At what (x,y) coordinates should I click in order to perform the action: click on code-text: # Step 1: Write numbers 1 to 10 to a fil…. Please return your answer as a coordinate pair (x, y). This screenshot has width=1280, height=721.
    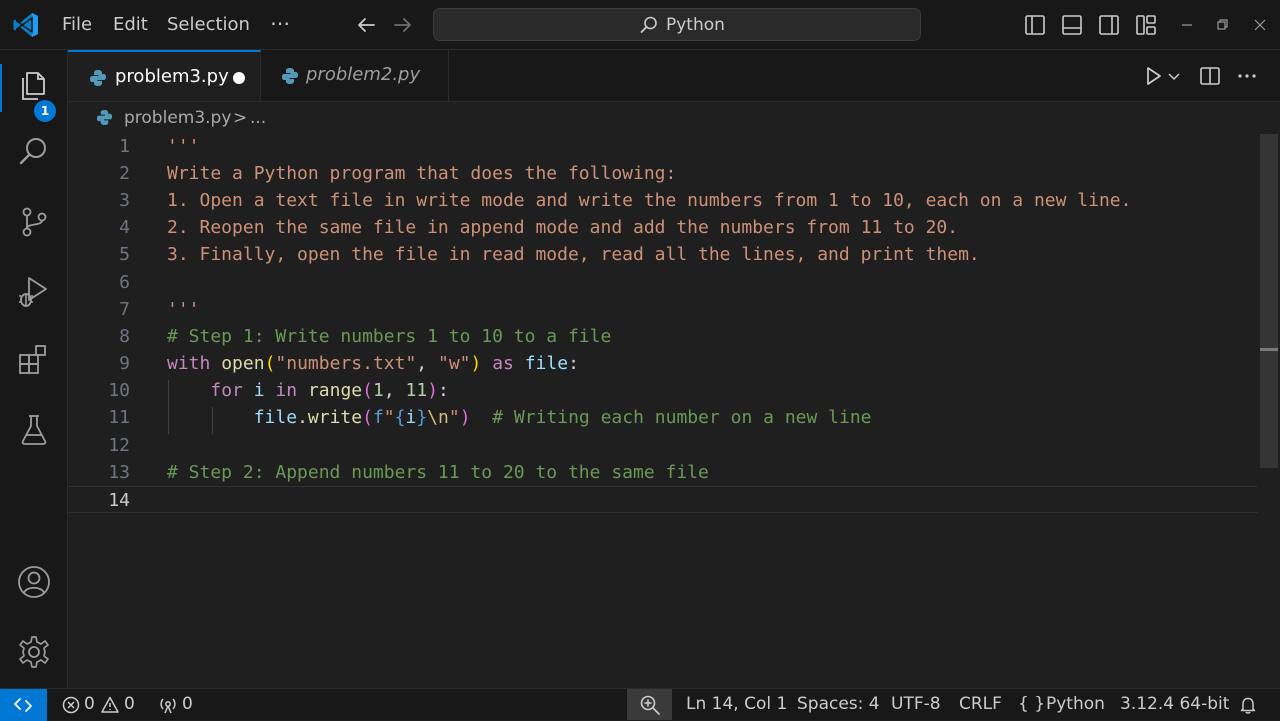
    Looking at the image, I should click on (389, 336).